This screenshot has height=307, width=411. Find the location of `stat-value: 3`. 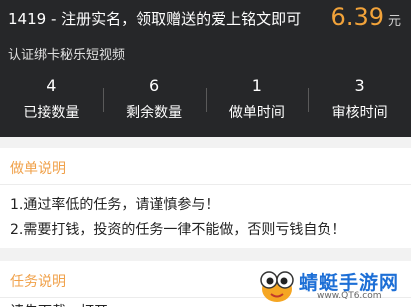

stat-value: 3 is located at coordinates (359, 85).